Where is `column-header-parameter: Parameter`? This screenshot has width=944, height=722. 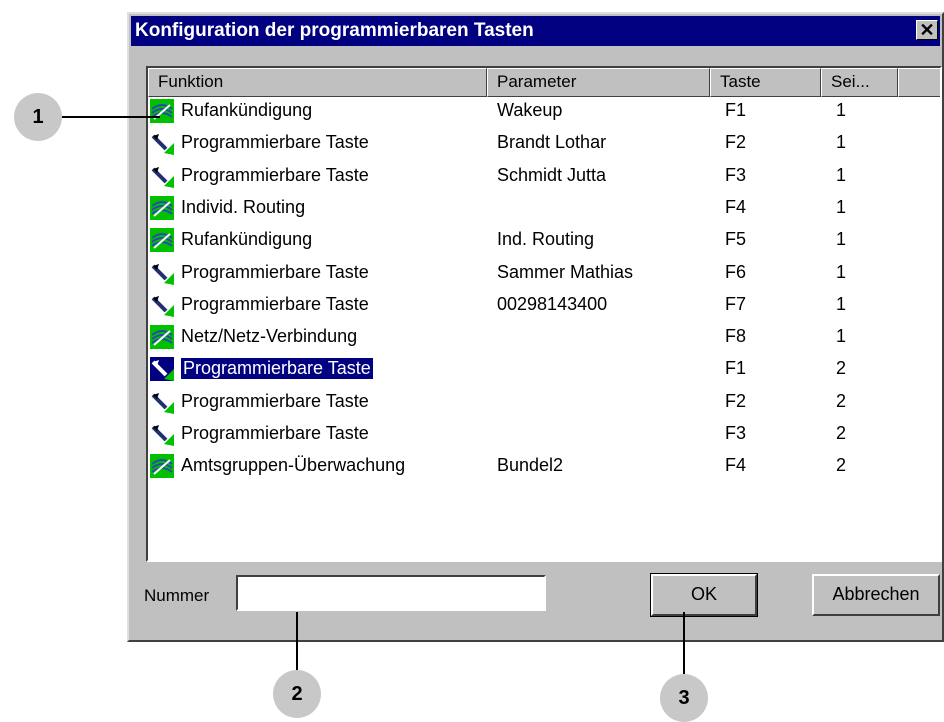
column-header-parameter: Parameter is located at coordinates (598, 82).